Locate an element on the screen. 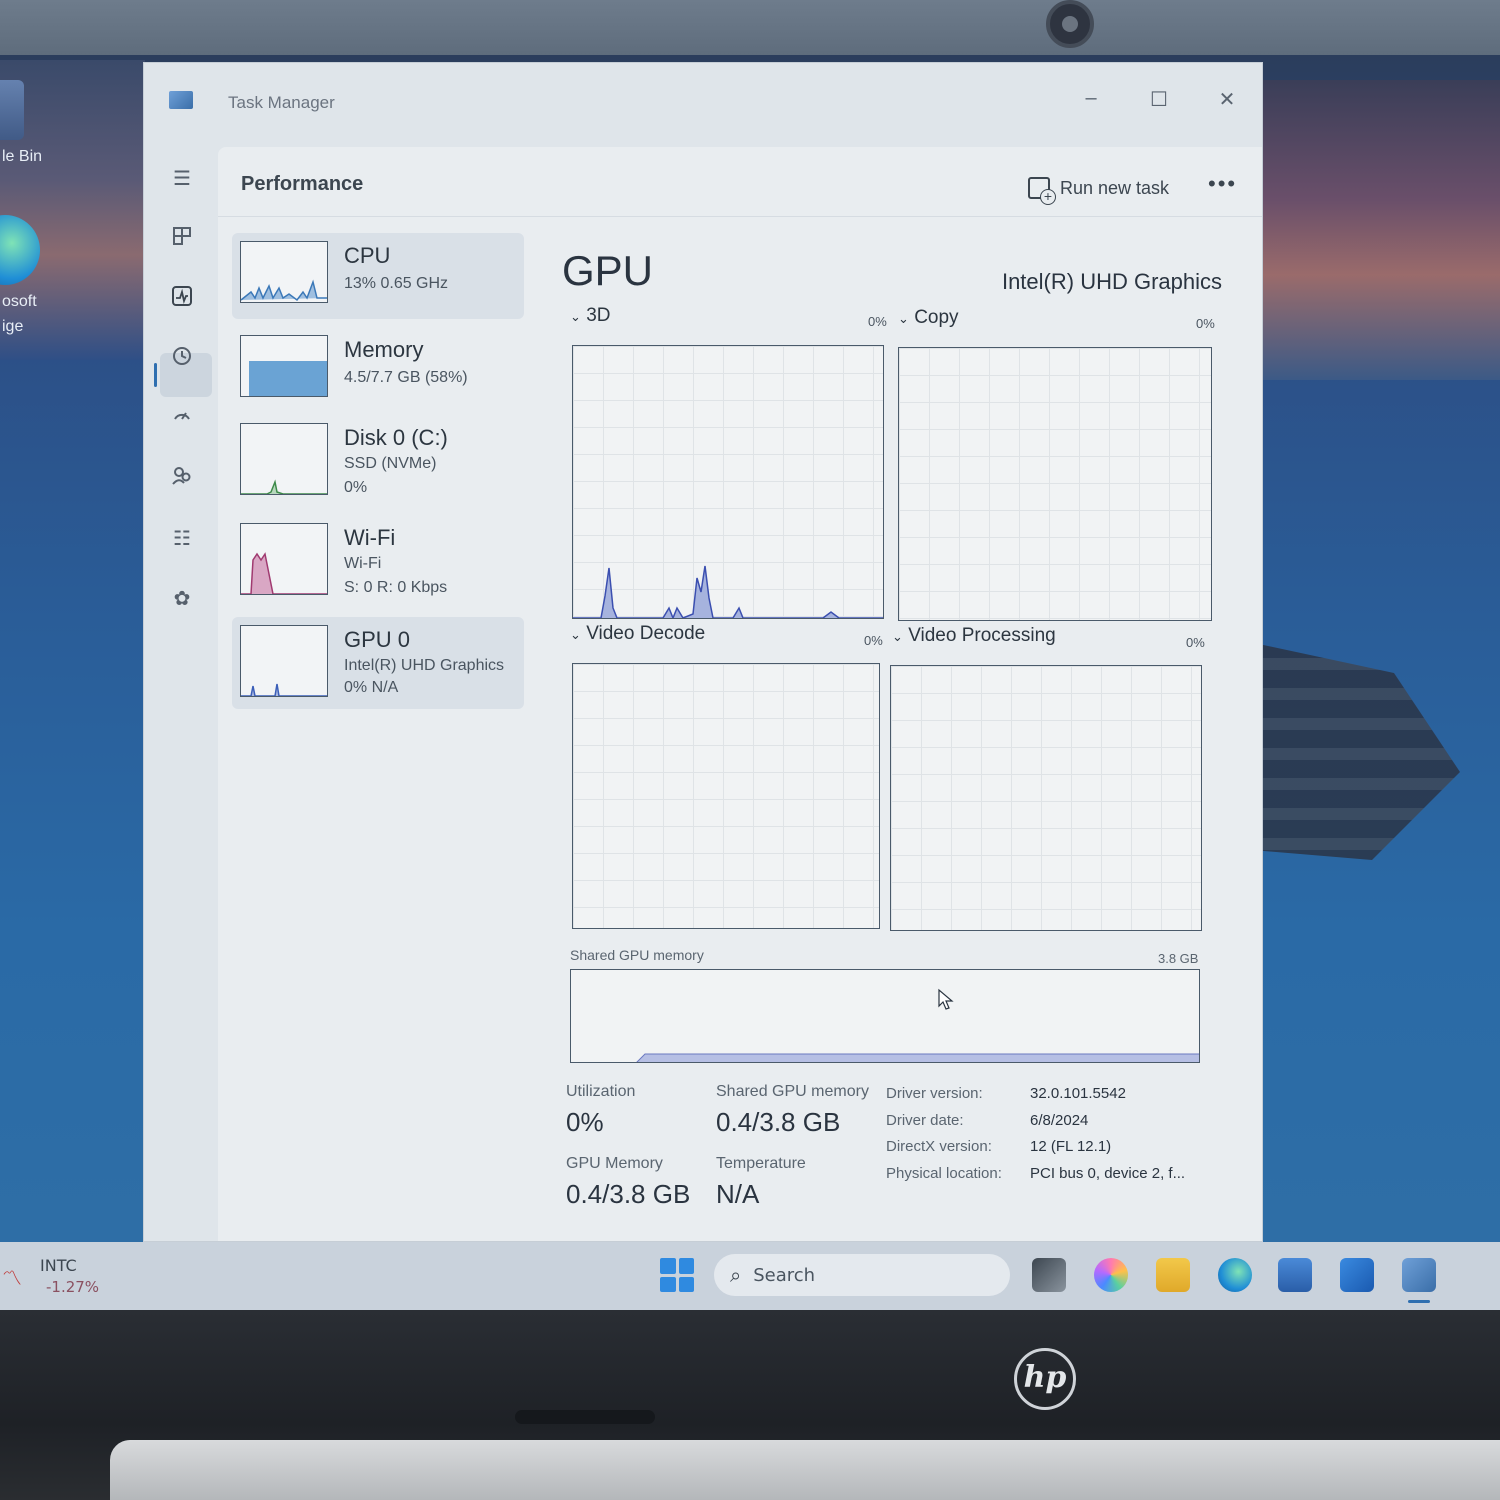 Image resolution: width=1500 pixels, height=1500 pixels. app-history-icon is located at coordinates (182, 359).